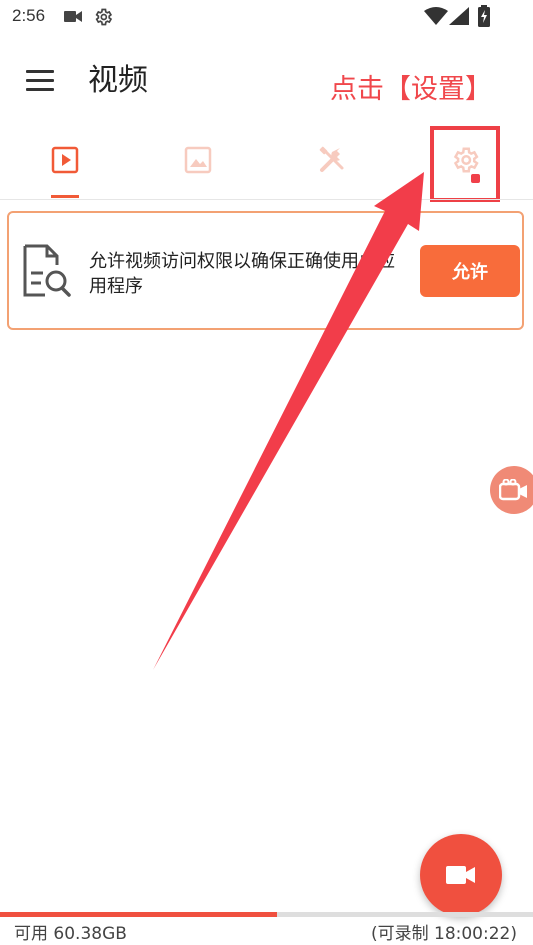 This screenshot has width=533, height=945. What do you see at coordinates (29, 15) in the screenshot?
I see `status-time: 2:56` at bounding box center [29, 15].